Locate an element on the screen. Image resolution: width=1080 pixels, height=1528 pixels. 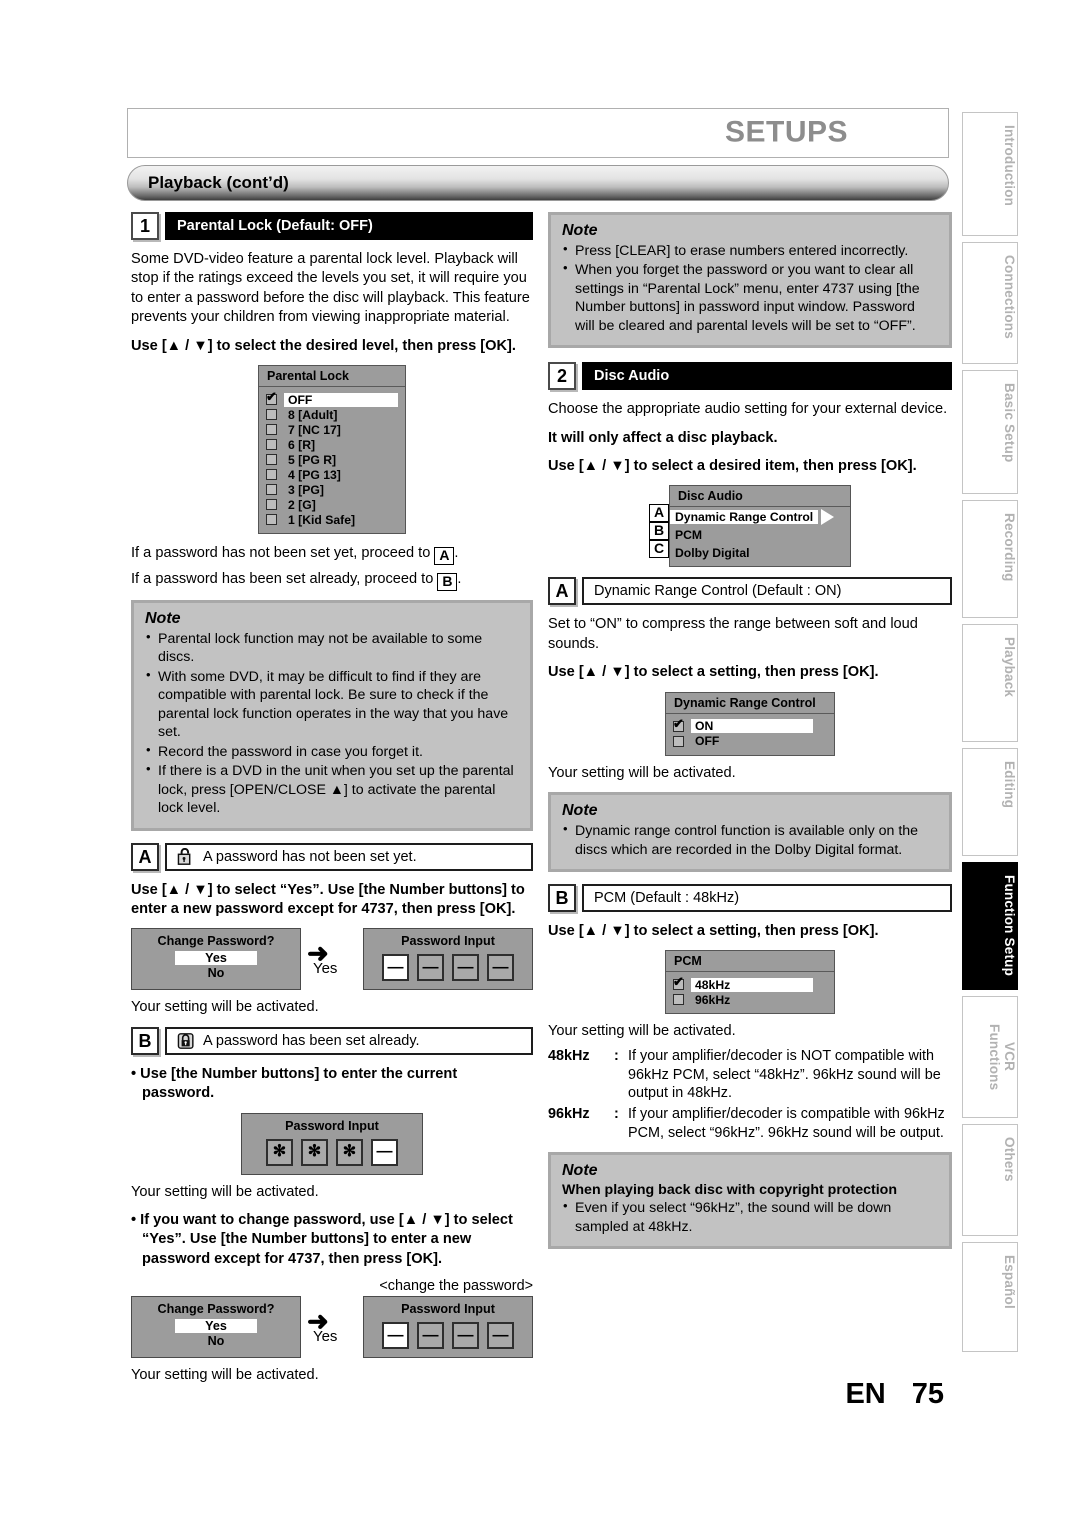
tab-label: Español is located at coordinates (1009, 1282).